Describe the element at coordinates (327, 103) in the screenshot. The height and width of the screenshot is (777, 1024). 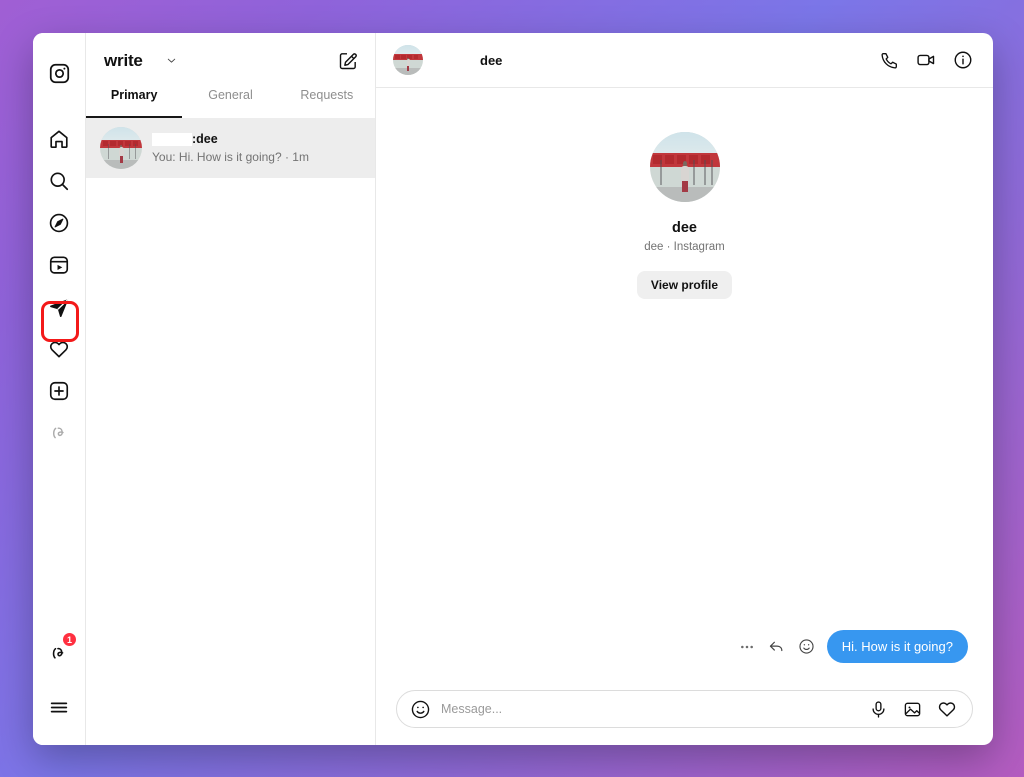
I see `tab-requests: Requests` at that location.